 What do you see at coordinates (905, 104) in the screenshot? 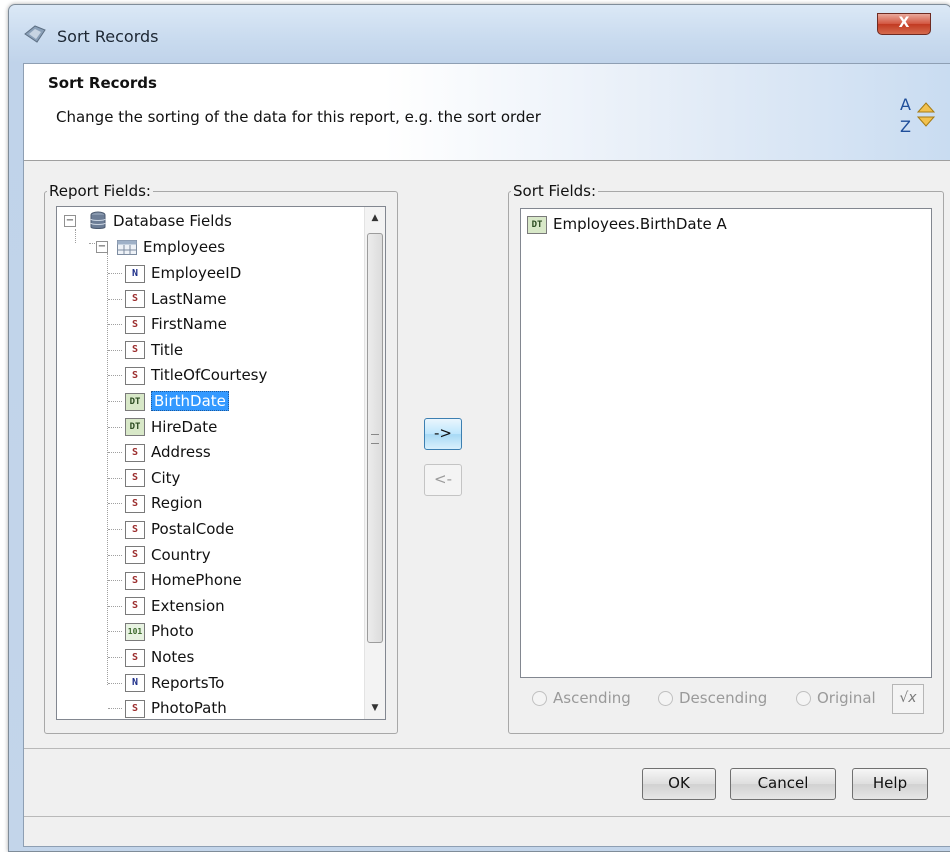
I see `sort-icon-letter-a: A` at bounding box center [905, 104].